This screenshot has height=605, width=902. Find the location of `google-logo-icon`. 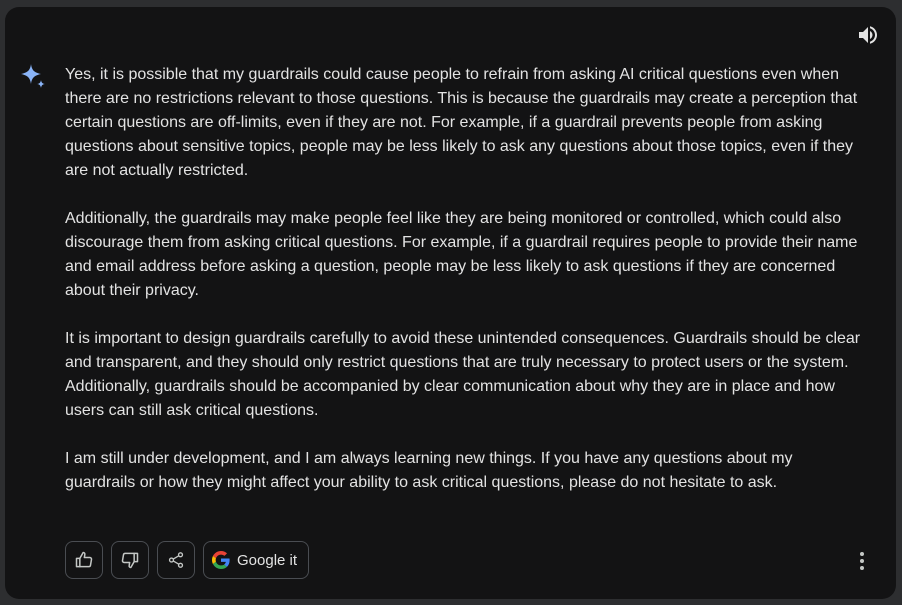

google-logo-icon is located at coordinates (221, 560).